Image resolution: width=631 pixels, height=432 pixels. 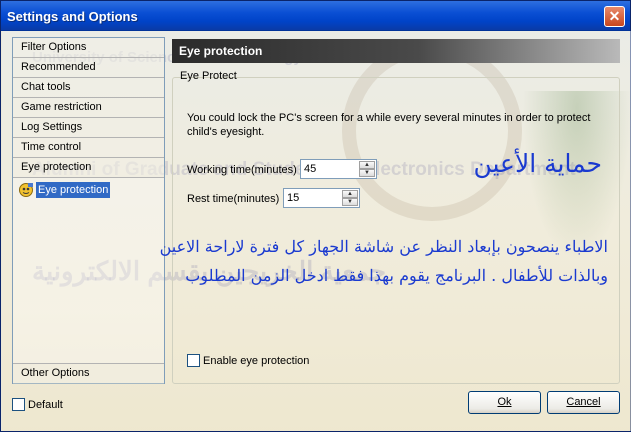 What do you see at coordinates (51, 147) in the screenshot?
I see `nav-item-label: Time control` at bounding box center [51, 147].